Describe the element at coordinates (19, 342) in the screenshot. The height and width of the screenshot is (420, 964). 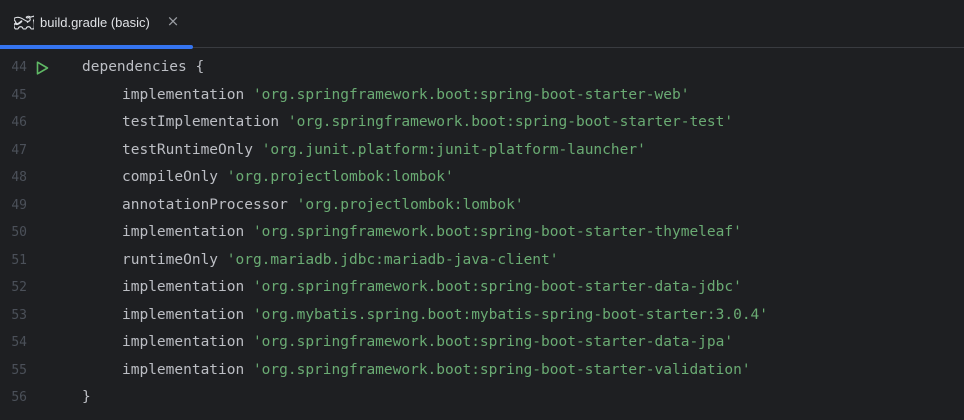
I see `line-number: 54` at that location.